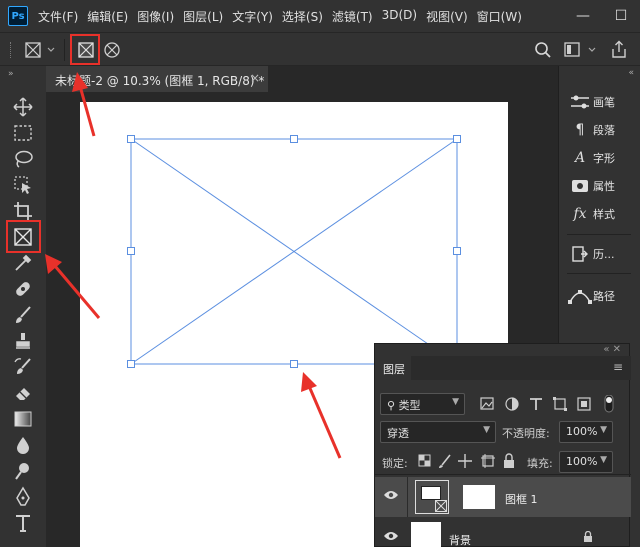 The image size is (640, 547). I want to click on arrow-to-bottom-handle-icon, so click(321, 415).